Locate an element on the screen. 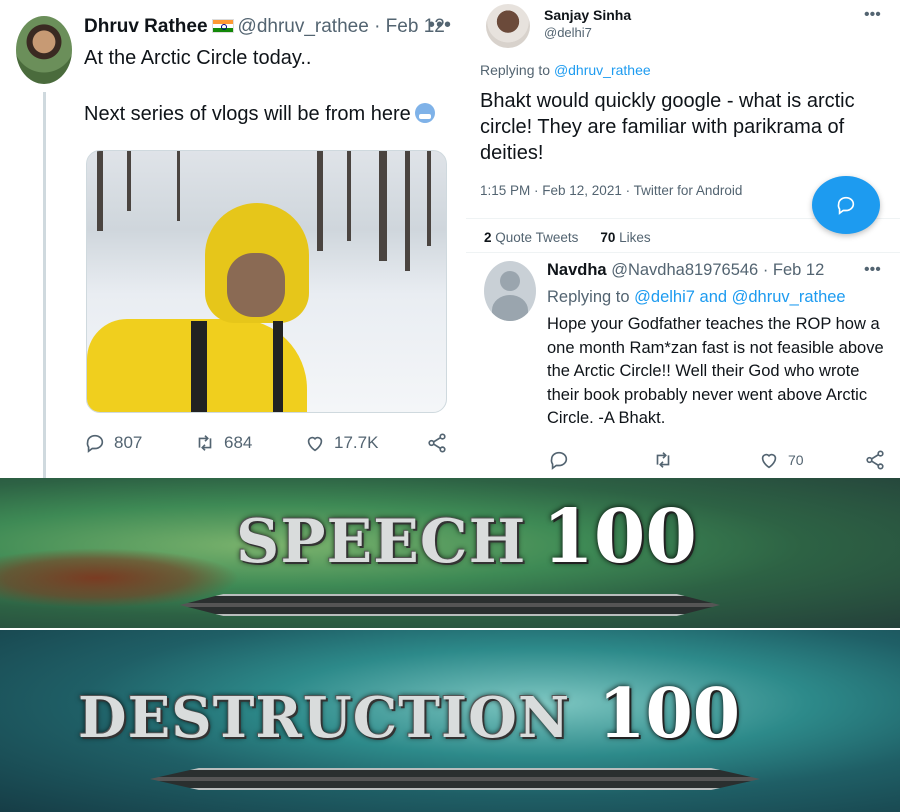 Image resolution: width=900 pixels, height=812 pixels. likes-stat: 70 Likes is located at coordinates (625, 237).